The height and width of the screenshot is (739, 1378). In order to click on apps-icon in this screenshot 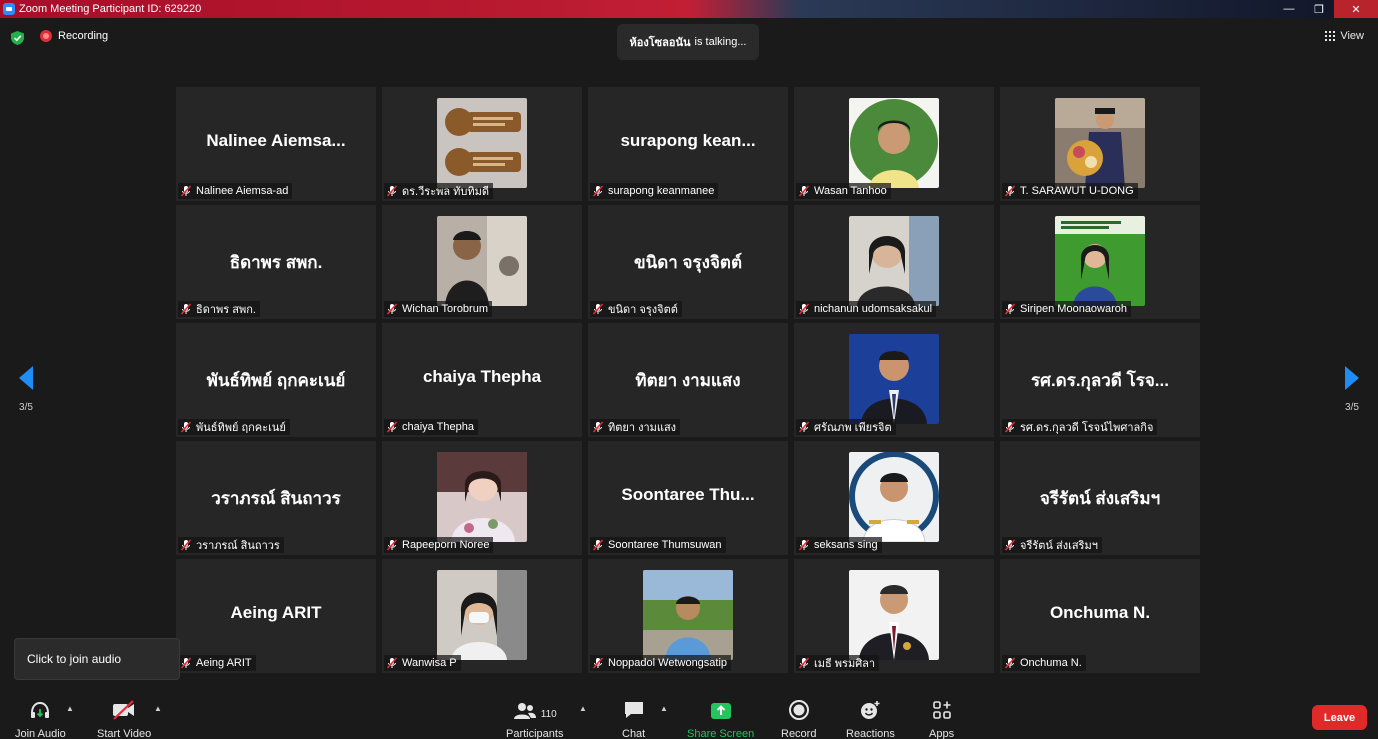, I will do `click(941, 710)`.